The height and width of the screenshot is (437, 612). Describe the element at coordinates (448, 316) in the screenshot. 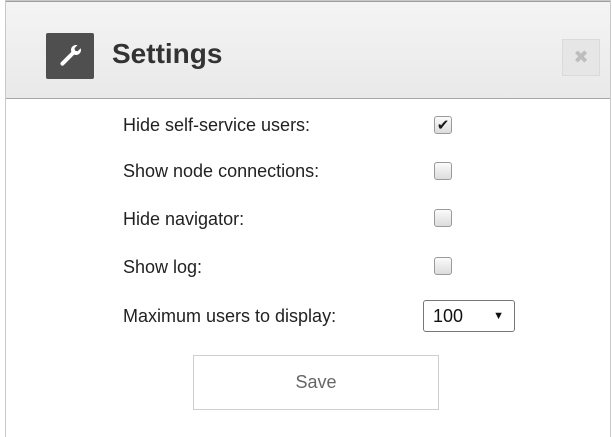

I see `max-users-value: 100` at that location.